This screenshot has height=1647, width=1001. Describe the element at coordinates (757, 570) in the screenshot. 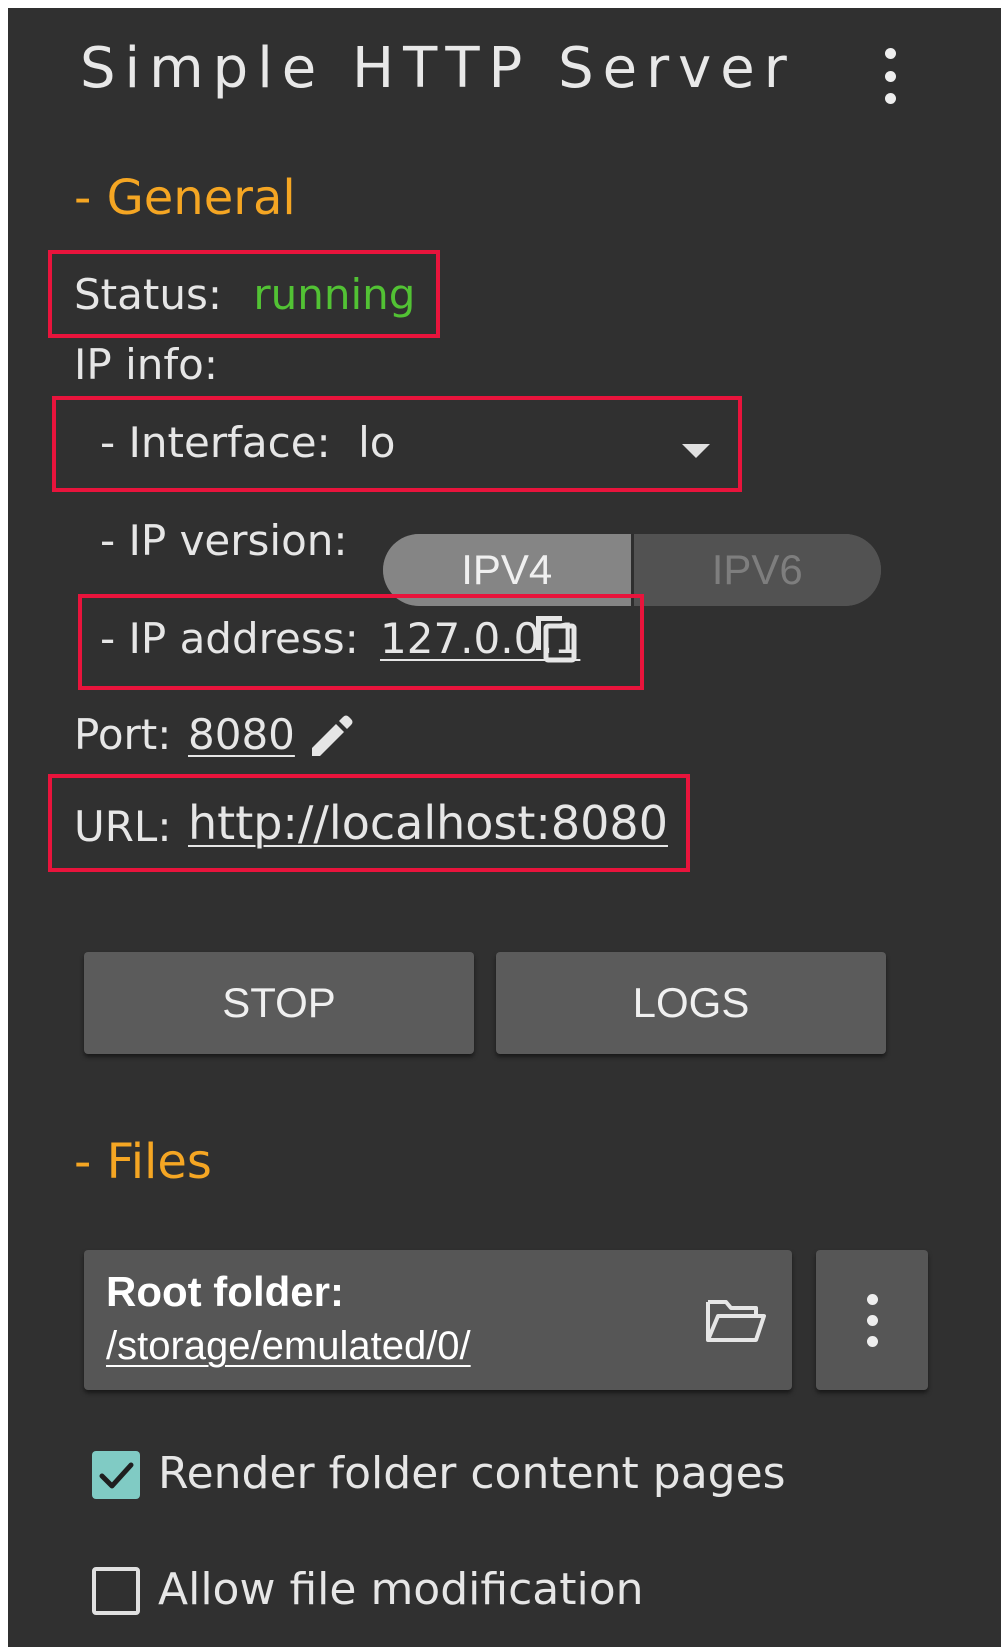

I see `ipv6-option: IPV6` at that location.